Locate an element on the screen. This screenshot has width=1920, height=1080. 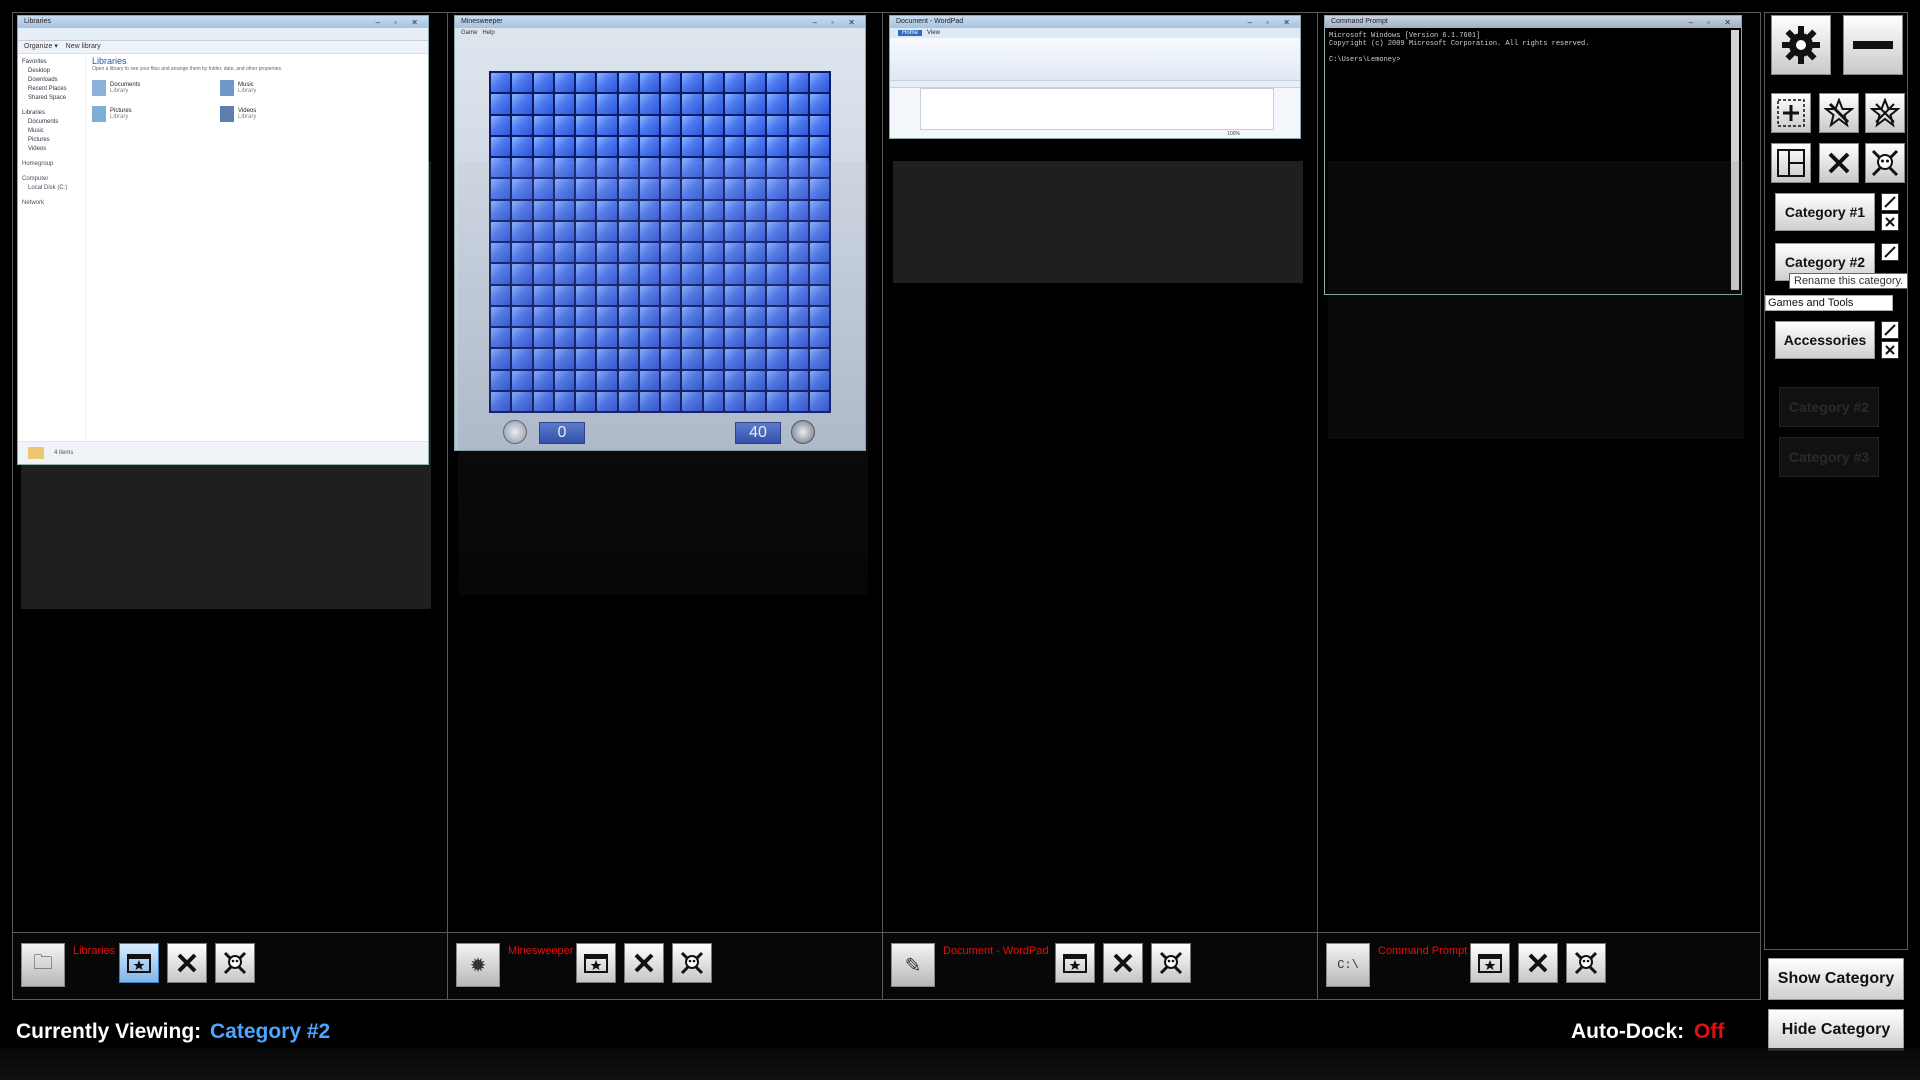
layout-button is located at coordinates (1791, 163).